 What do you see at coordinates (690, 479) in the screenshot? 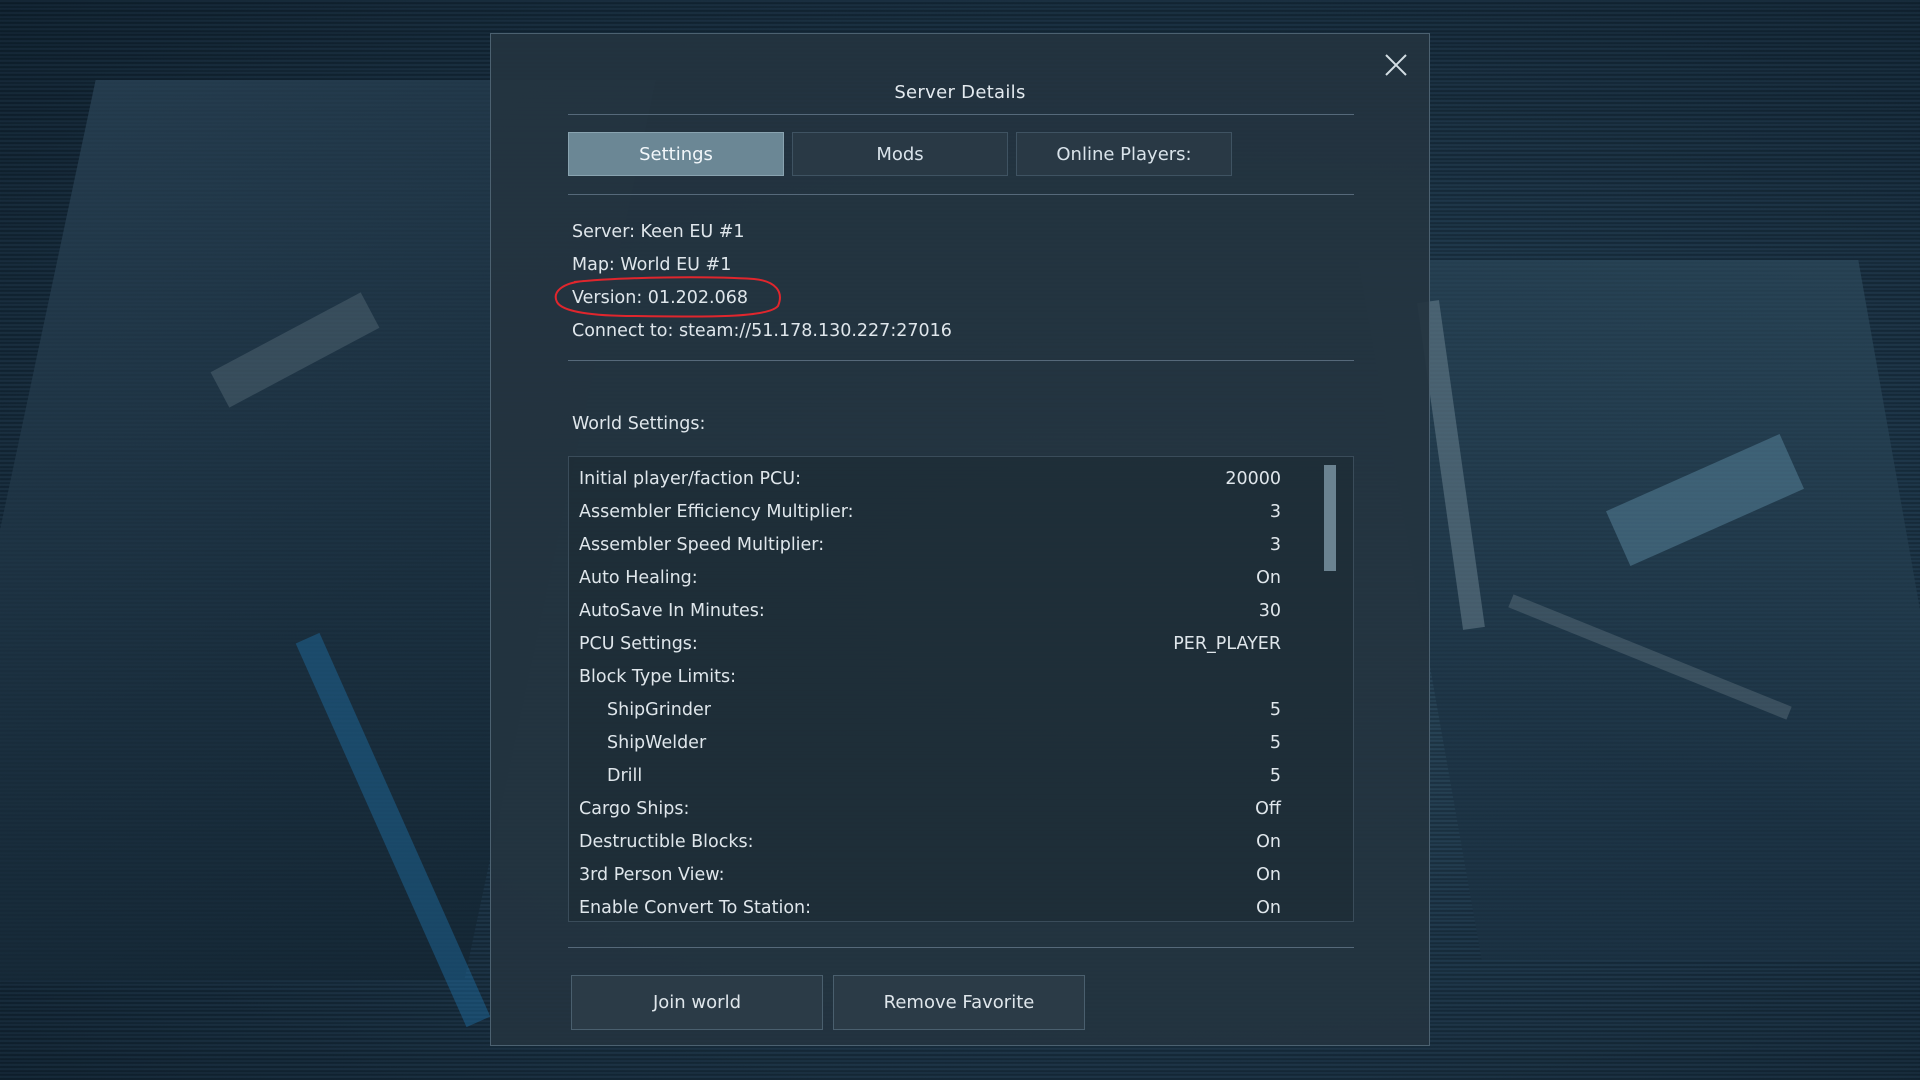
I see `setting-label: Initial player/faction PCU:` at bounding box center [690, 479].